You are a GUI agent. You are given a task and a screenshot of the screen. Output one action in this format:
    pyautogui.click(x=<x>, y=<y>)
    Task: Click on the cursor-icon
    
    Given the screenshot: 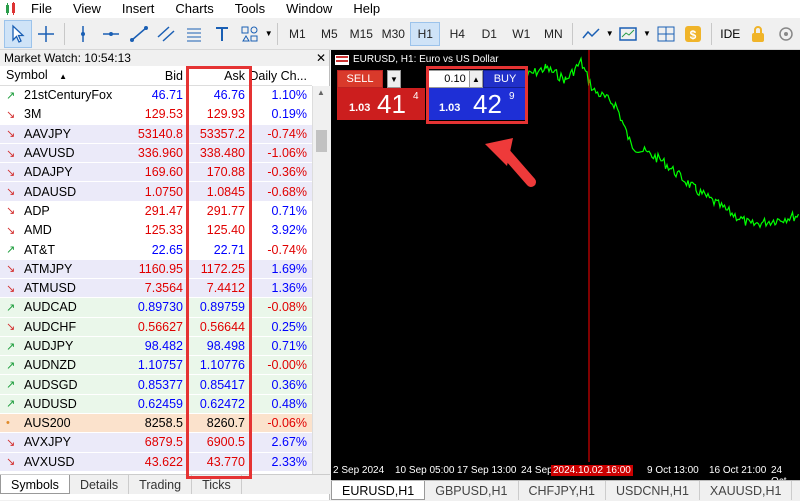 What is the action you would take?
    pyautogui.click(x=18, y=33)
    